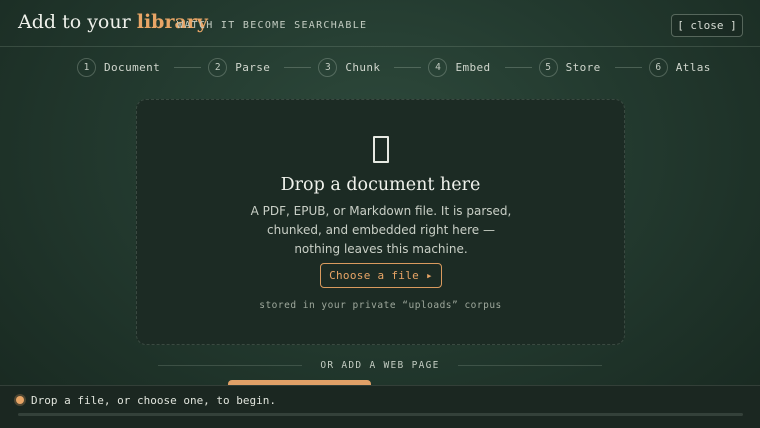 The image size is (760, 428). I want to click on step-parse: 2 Parse, so click(239, 67).